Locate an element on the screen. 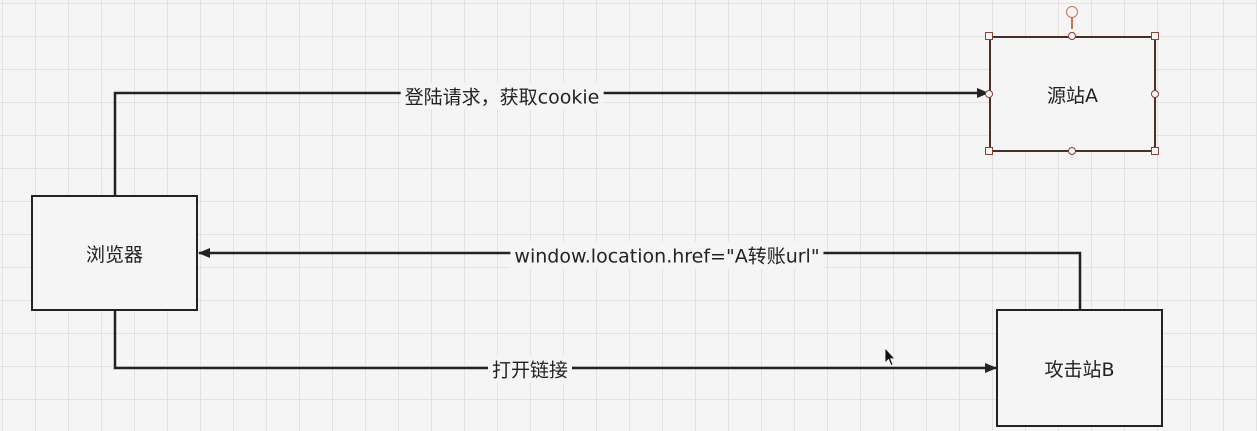 The height and width of the screenshot is (431, 1257). edge-login-label: 登陆请求，获取cookie is located at coordinates (502, 96).